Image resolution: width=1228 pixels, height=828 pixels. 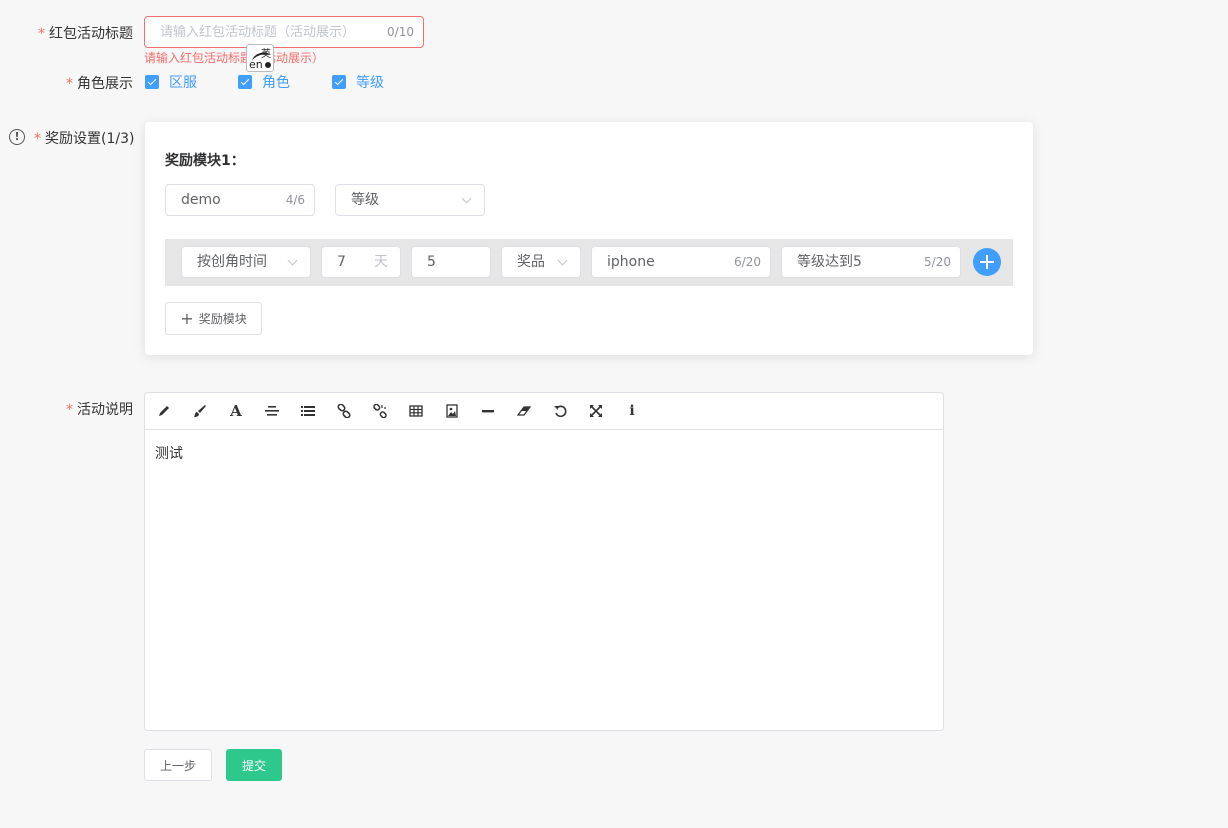 What do you see at coordinates (541, 262) in the screenshot?
I see `prize-type-select: 奖品` at bounding box center [541, 262].